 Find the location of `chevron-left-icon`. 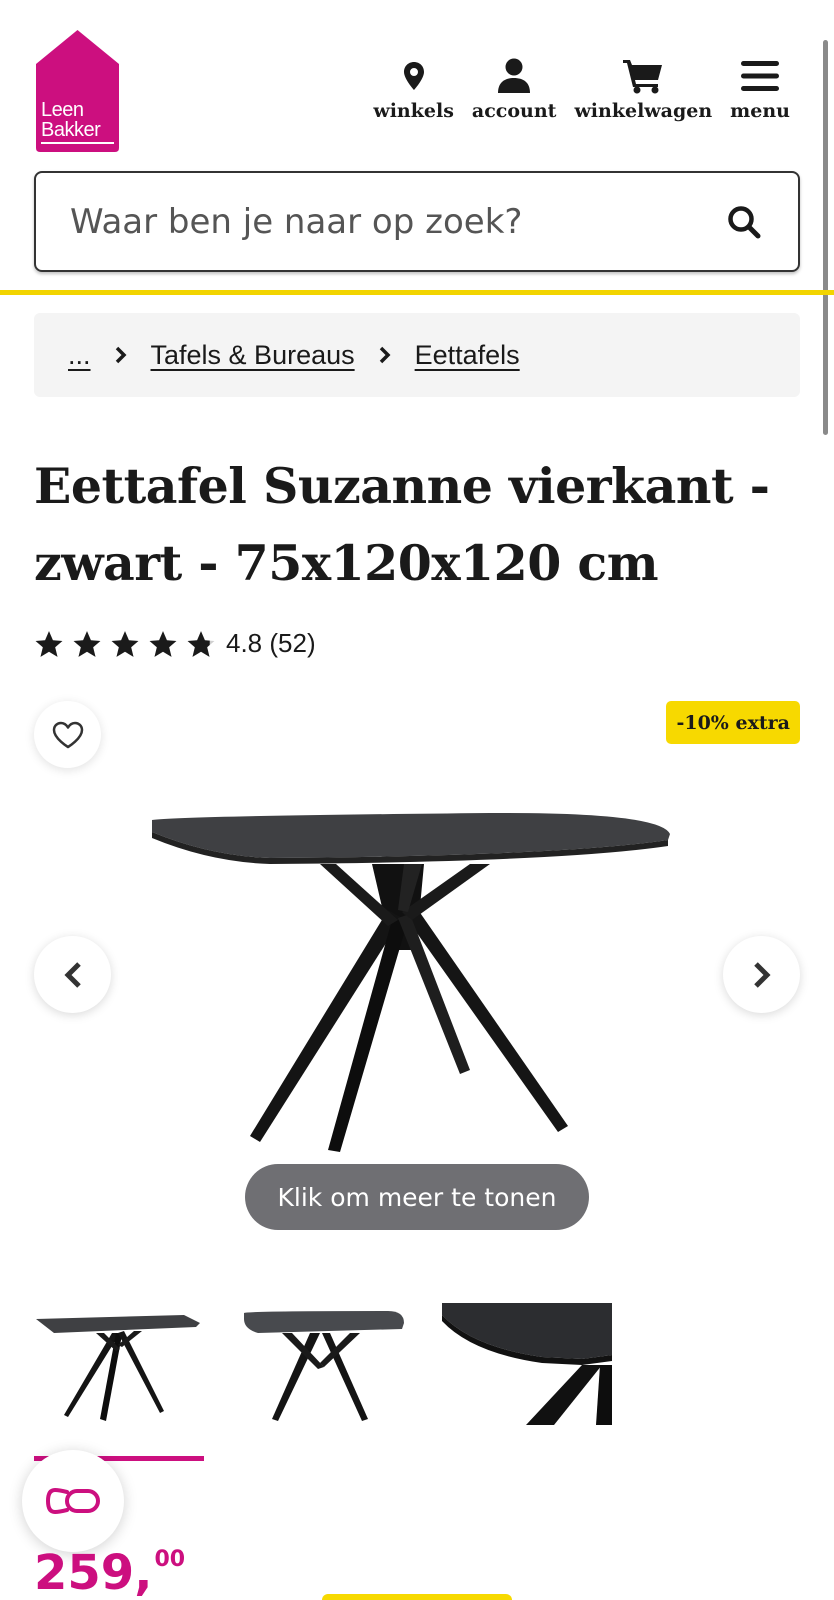

chevron-left-icon is located at coordinates (72, 974).